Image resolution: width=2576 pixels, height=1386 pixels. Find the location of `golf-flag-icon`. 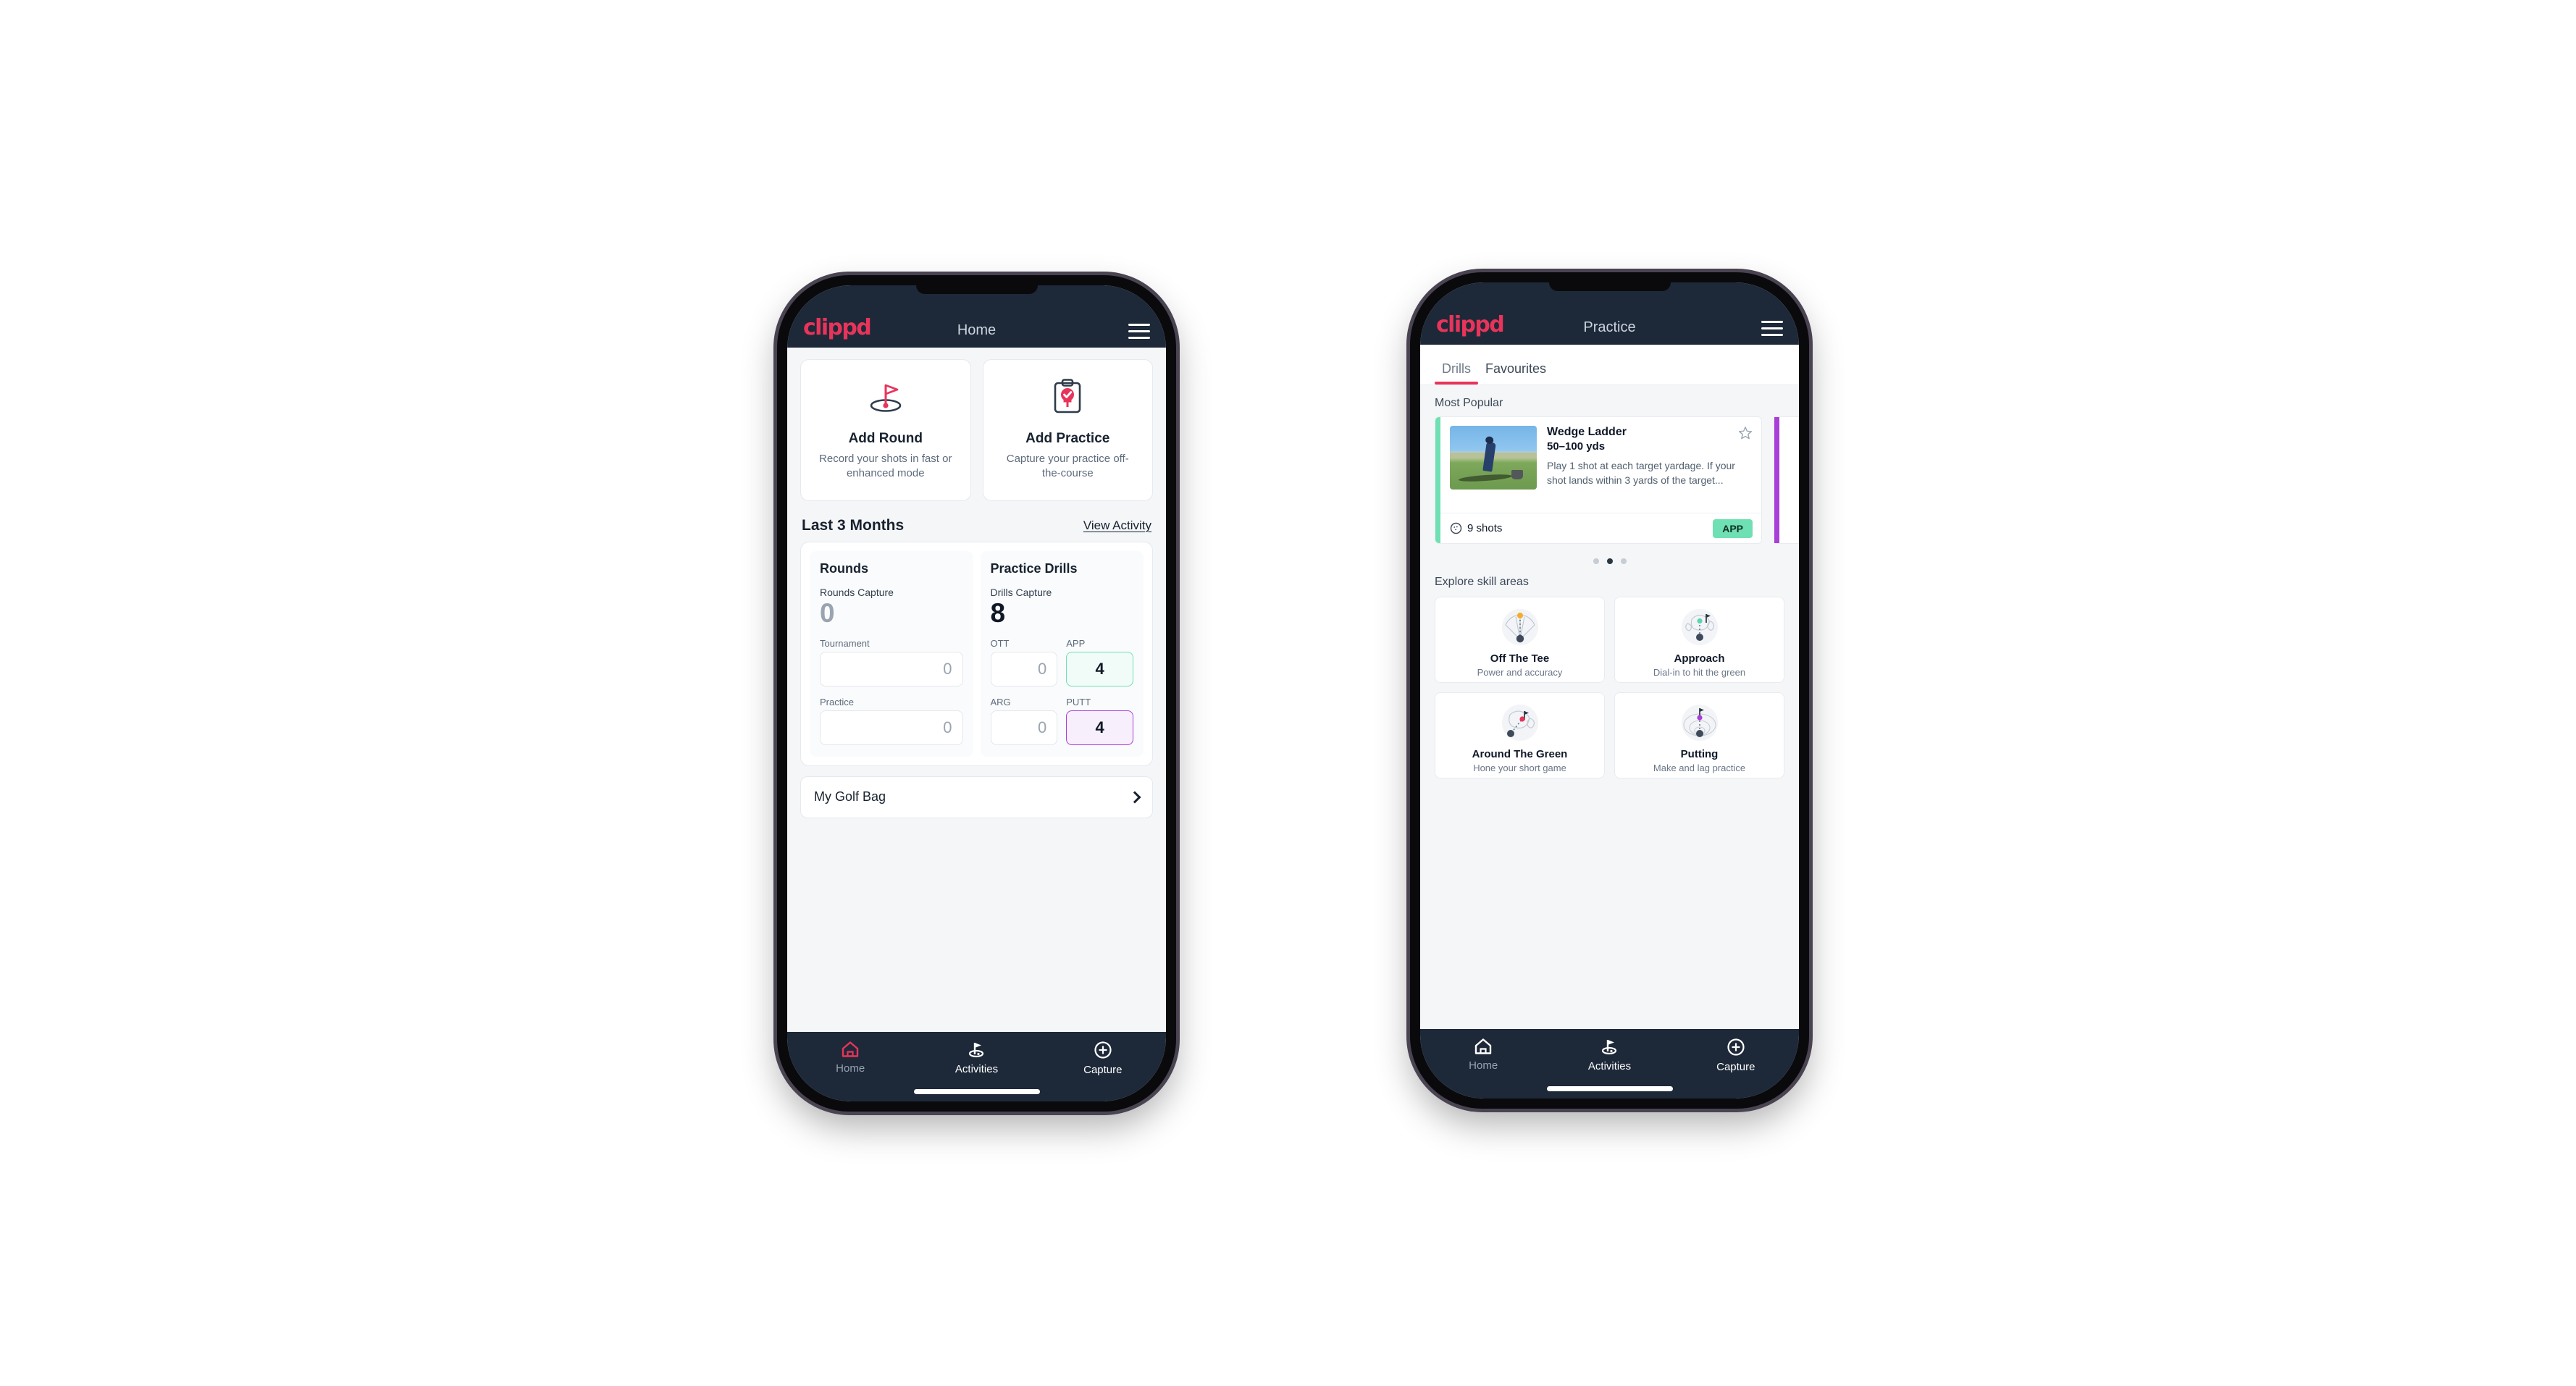

golf-flag-icon is located at coordinates (885, 396).